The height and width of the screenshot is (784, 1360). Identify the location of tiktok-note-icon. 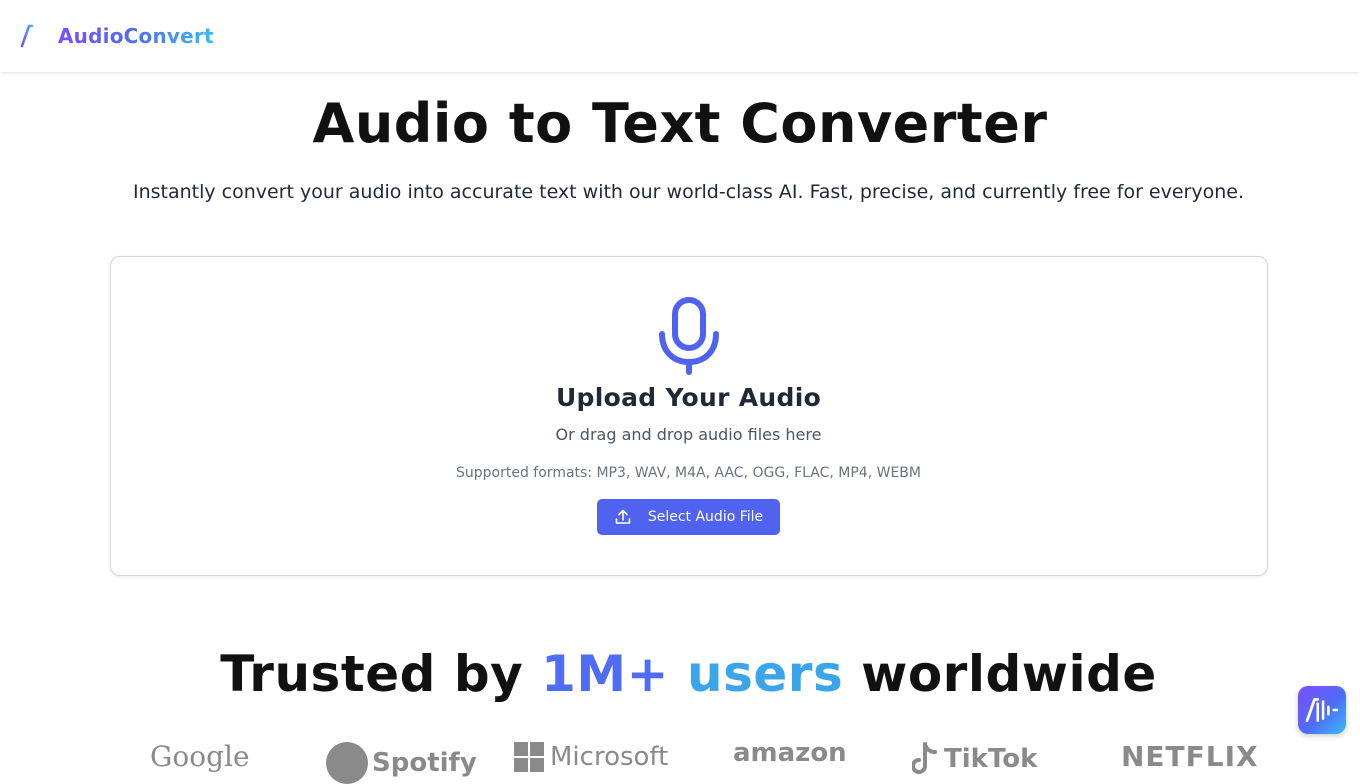
(924, 758).